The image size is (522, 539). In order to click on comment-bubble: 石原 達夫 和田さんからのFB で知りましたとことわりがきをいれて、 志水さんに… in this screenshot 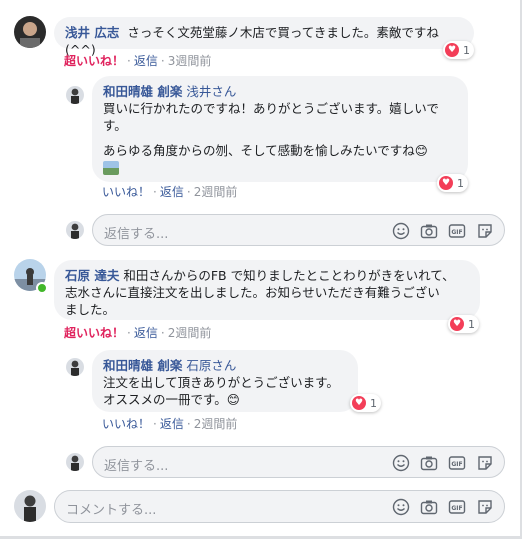, I will do `click(267, 290)`.